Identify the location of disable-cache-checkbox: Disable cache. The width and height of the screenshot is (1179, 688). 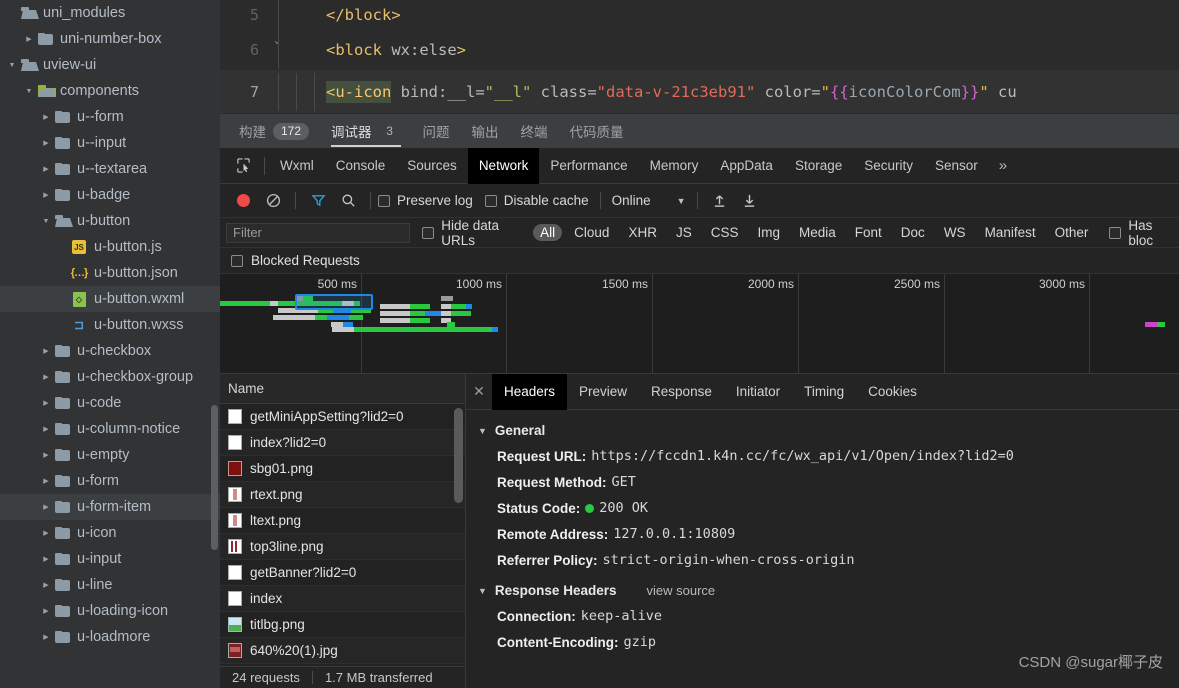
(536, 200).